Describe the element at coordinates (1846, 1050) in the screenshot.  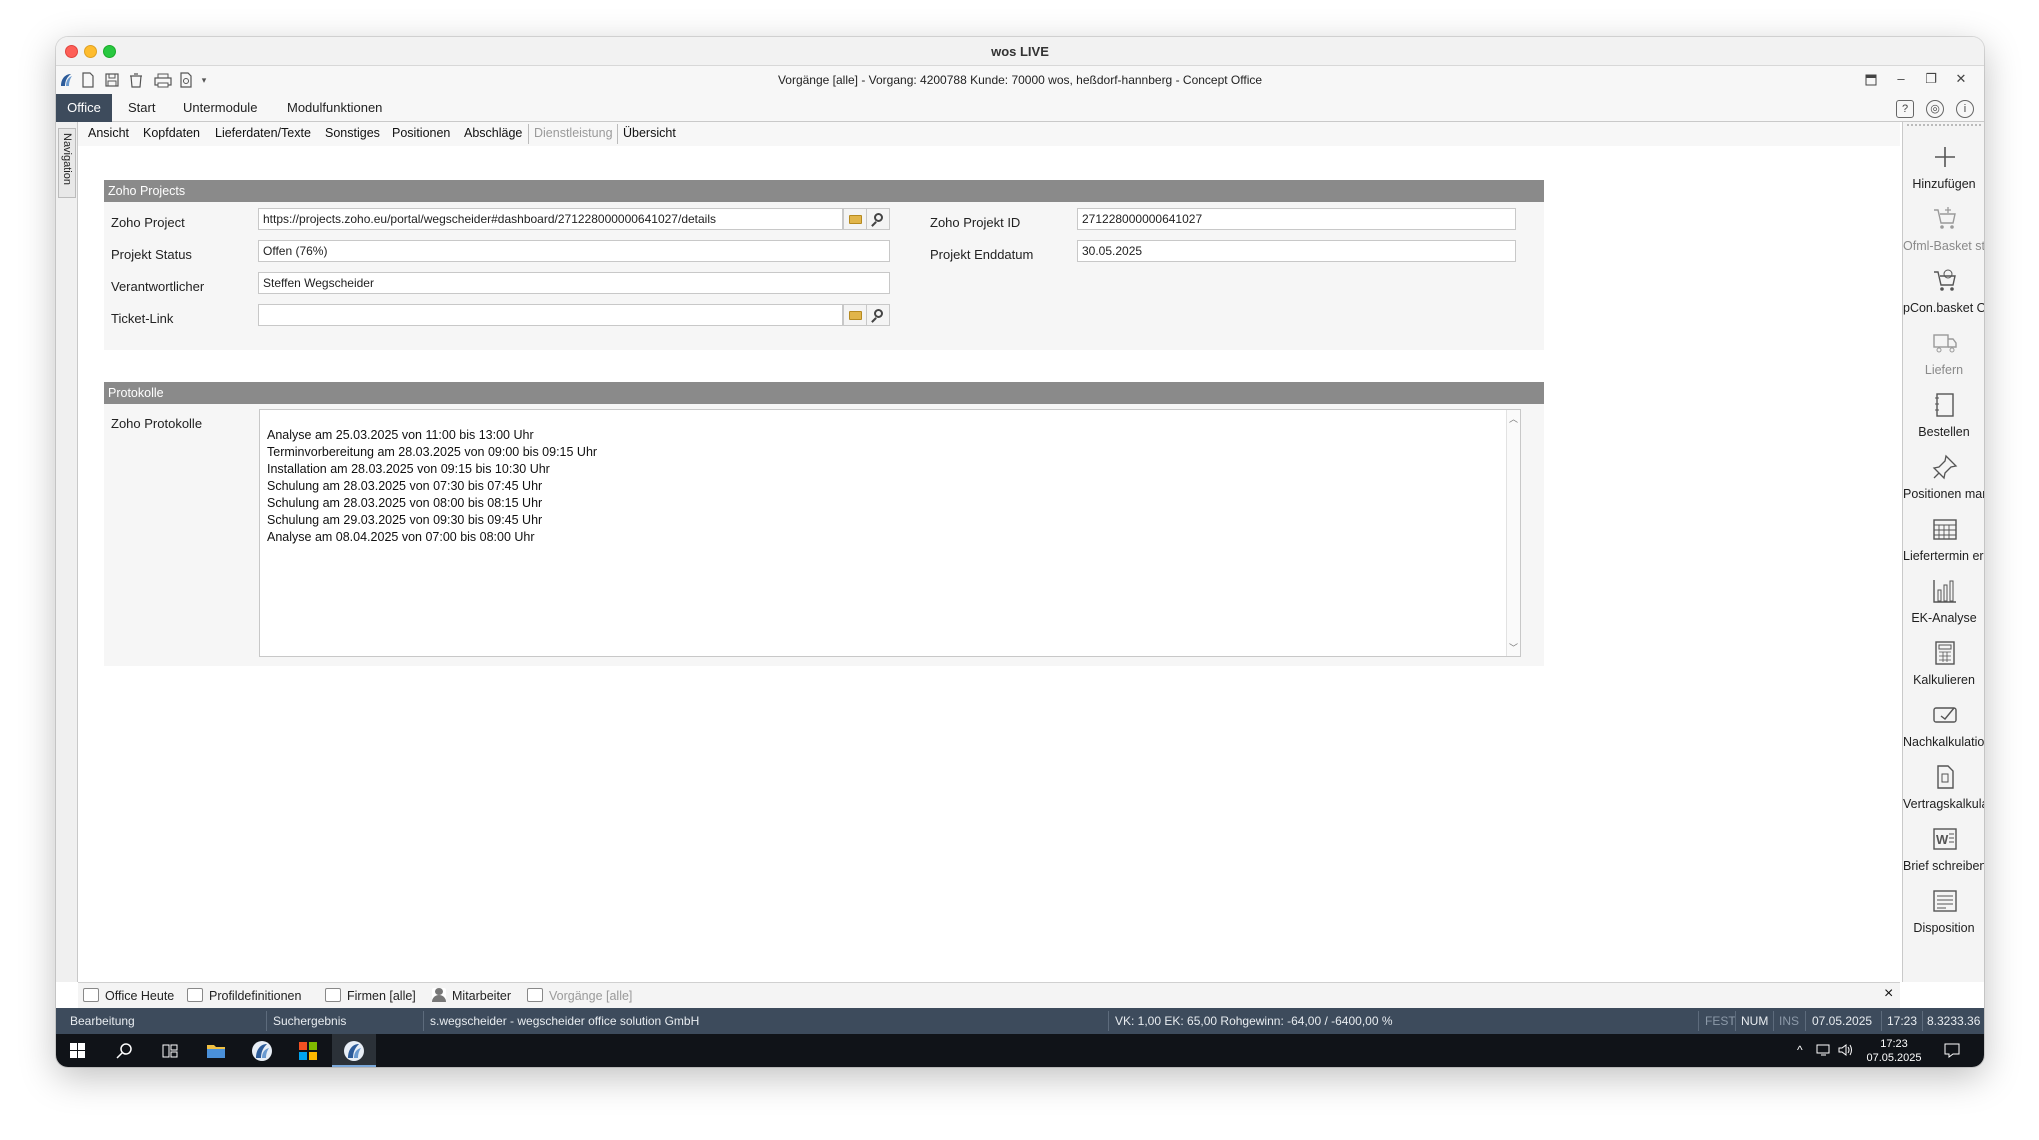
I see `volume-icon` at that location.